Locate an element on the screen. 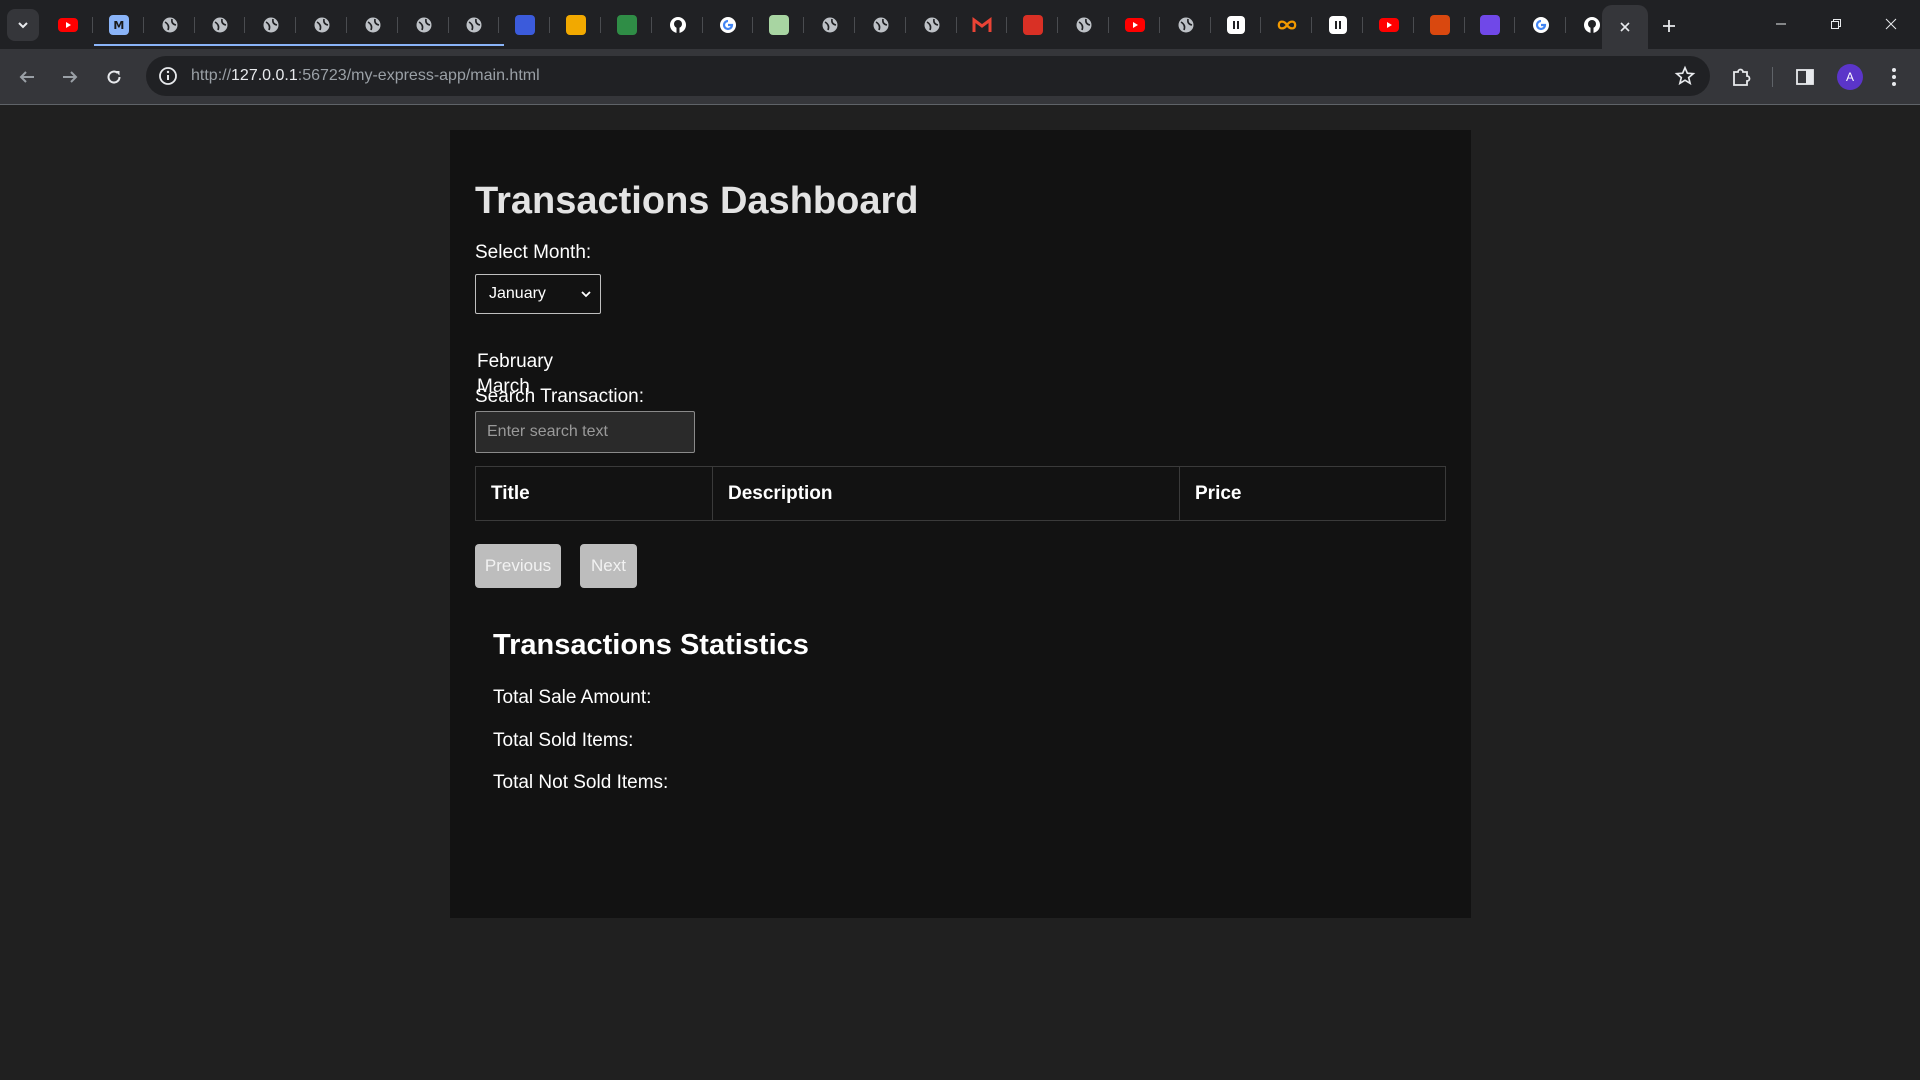 The height and width of the screenshot is (1080, 1920). back-button is located at coordinates (27, 77).